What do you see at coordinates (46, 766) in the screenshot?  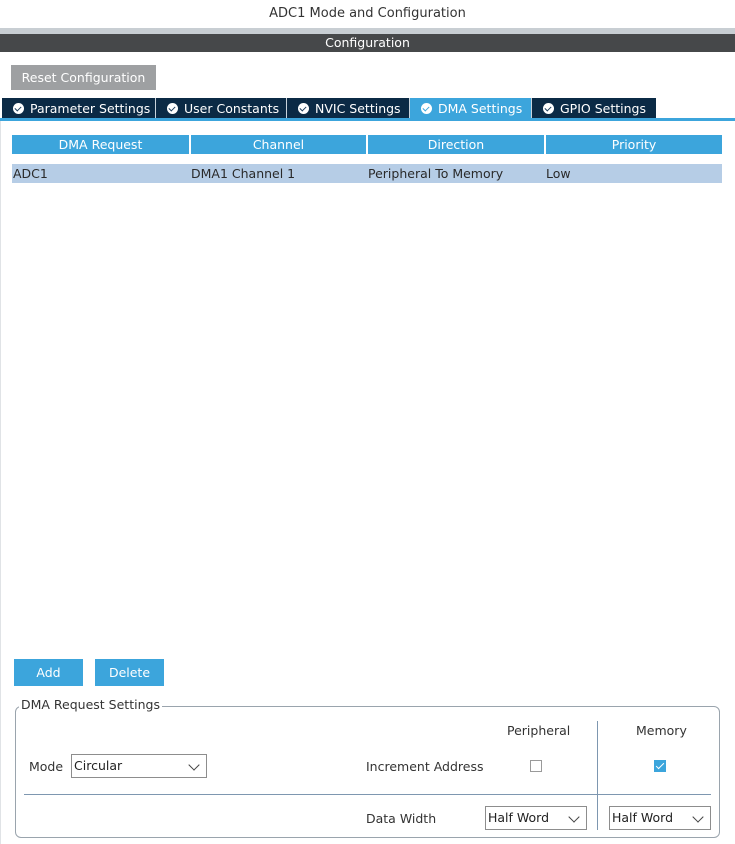 I see `mode-label: Mode` at bounding box center [46, 766].